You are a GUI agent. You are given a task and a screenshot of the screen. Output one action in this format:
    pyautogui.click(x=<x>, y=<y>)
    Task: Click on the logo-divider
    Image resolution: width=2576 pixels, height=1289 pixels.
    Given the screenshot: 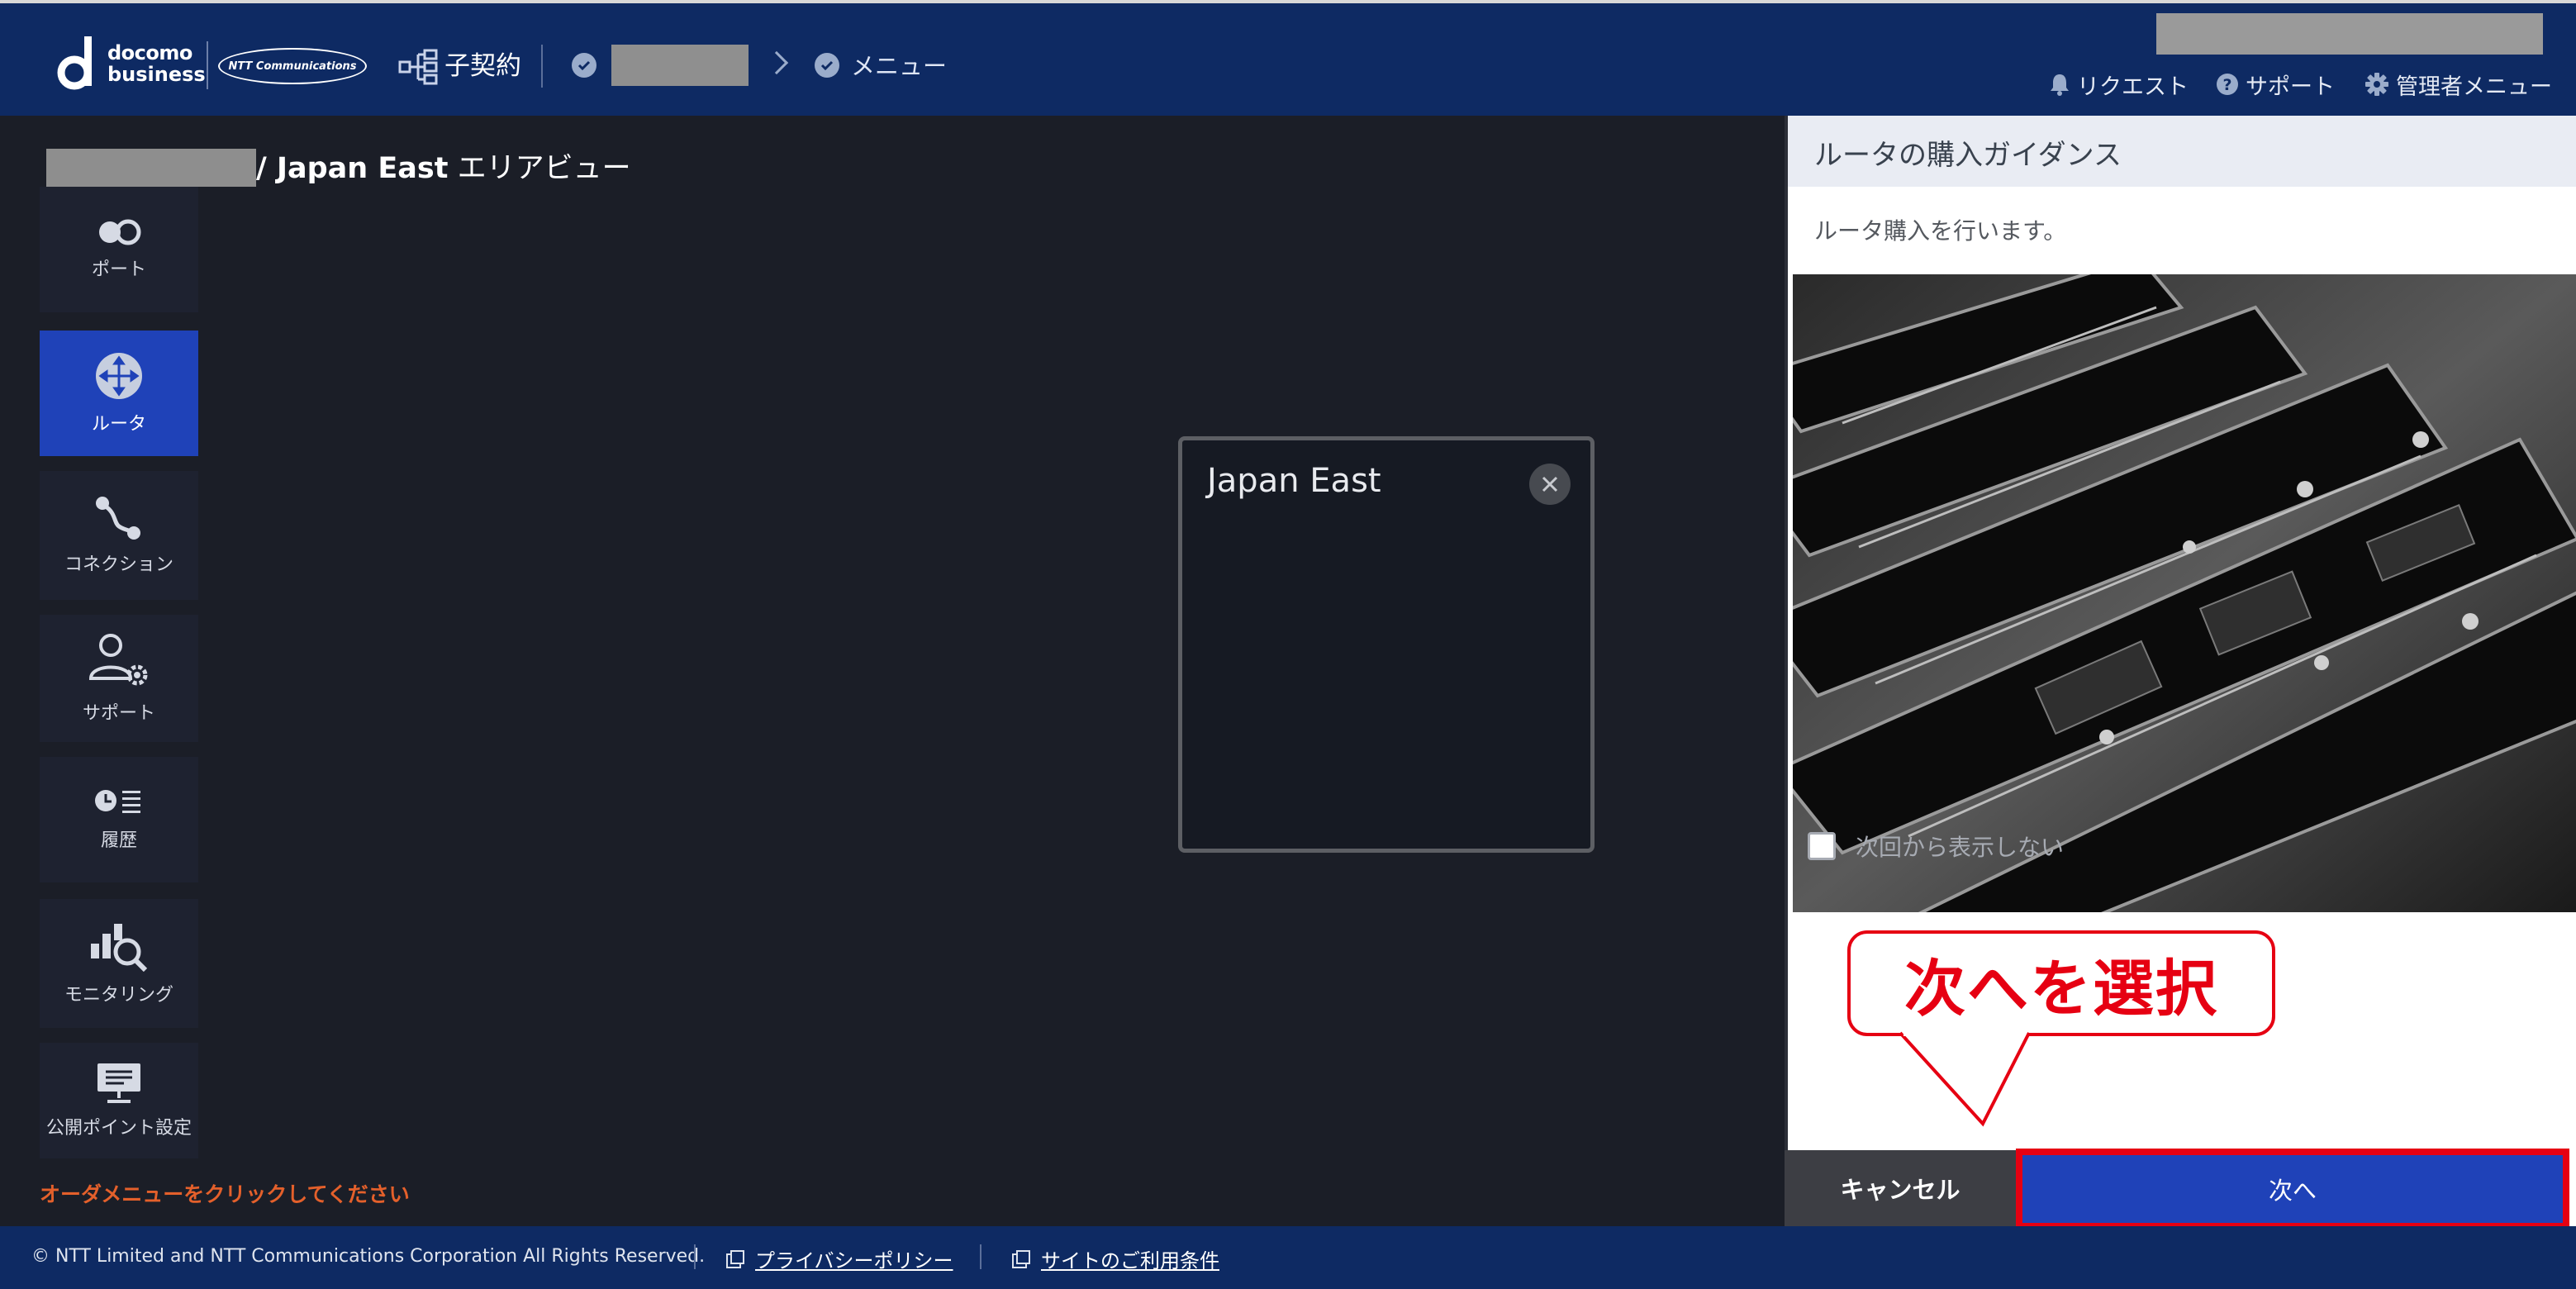 What is the action you would take?
    pyautogui.click(x=207, y=65)
    